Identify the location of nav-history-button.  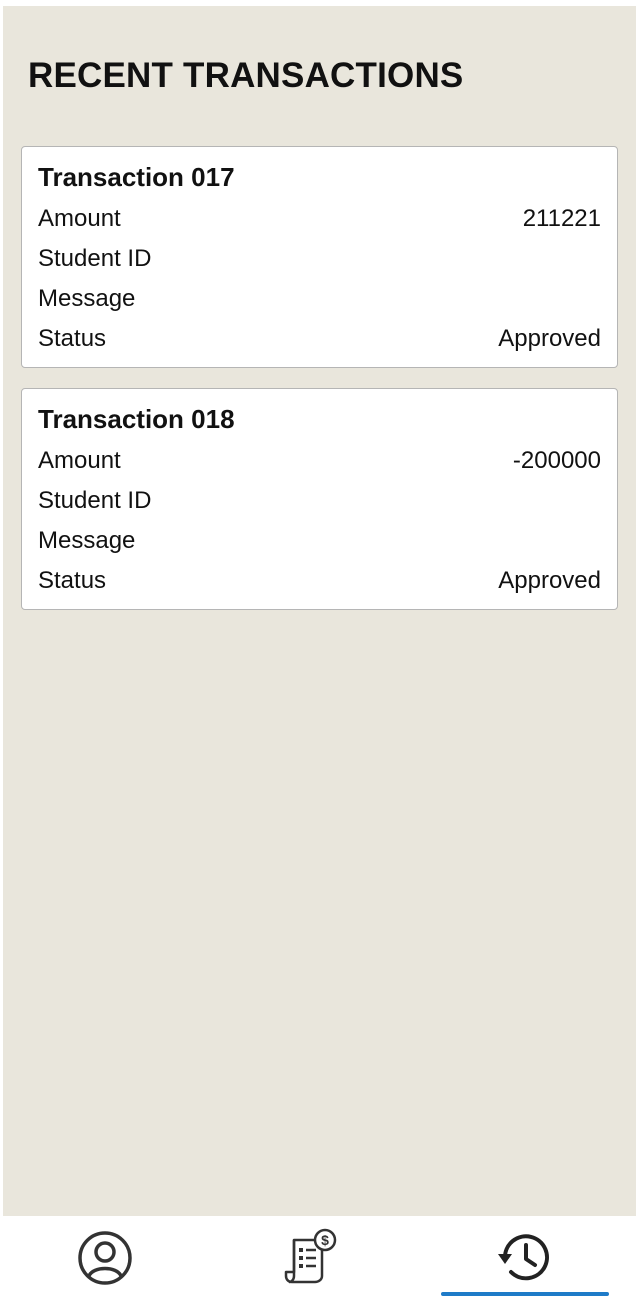
(525, 1257).